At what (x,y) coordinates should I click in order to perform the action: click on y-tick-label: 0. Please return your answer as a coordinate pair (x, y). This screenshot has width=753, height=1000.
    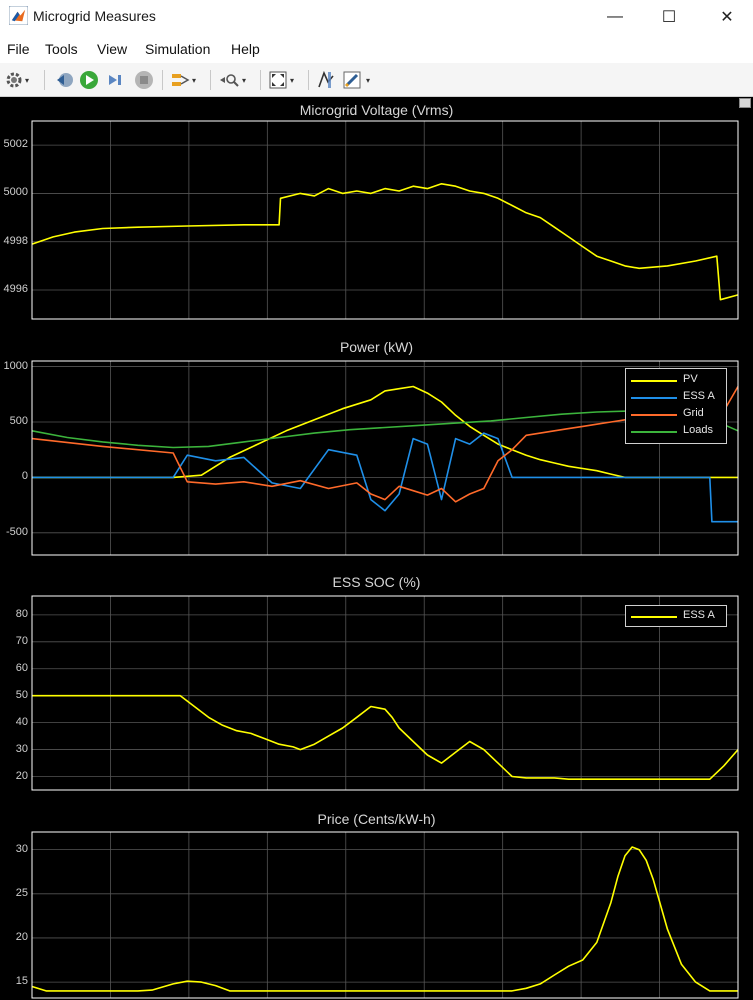
    Looking at the image, I should click on (24, 476).